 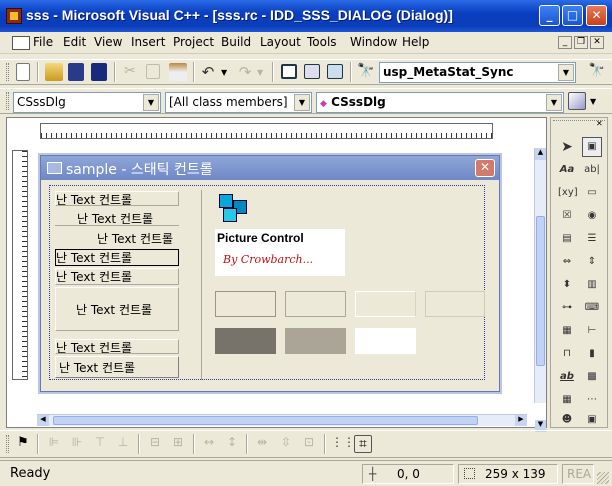 What do you see at coordinates (592, 193) in the screenshot?
I see `button-icon: ▭` at bounding box center [592, 193].